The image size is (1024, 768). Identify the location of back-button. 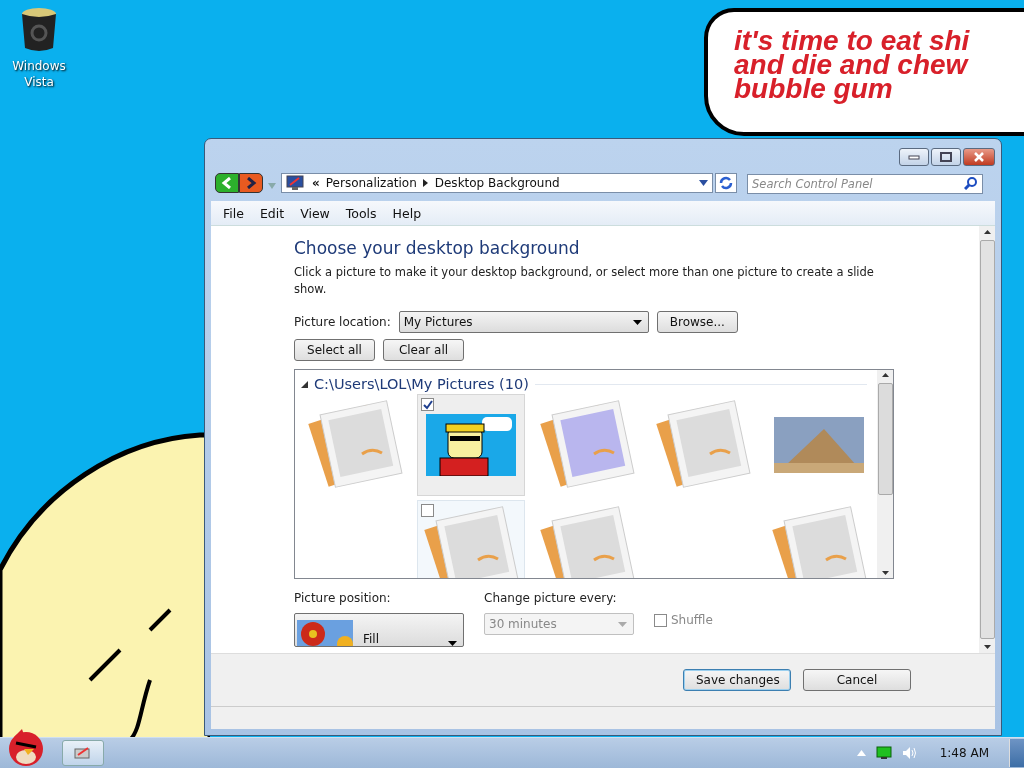
(227, 183).